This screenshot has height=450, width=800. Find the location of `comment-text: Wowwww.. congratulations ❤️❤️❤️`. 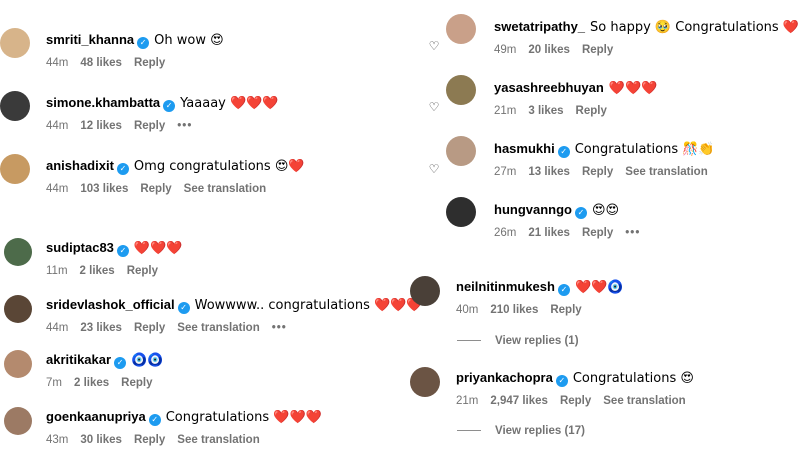

comment-text: Wowwww.. congratulations ❤️❤️❤️ is located at coordinates (308, 305).